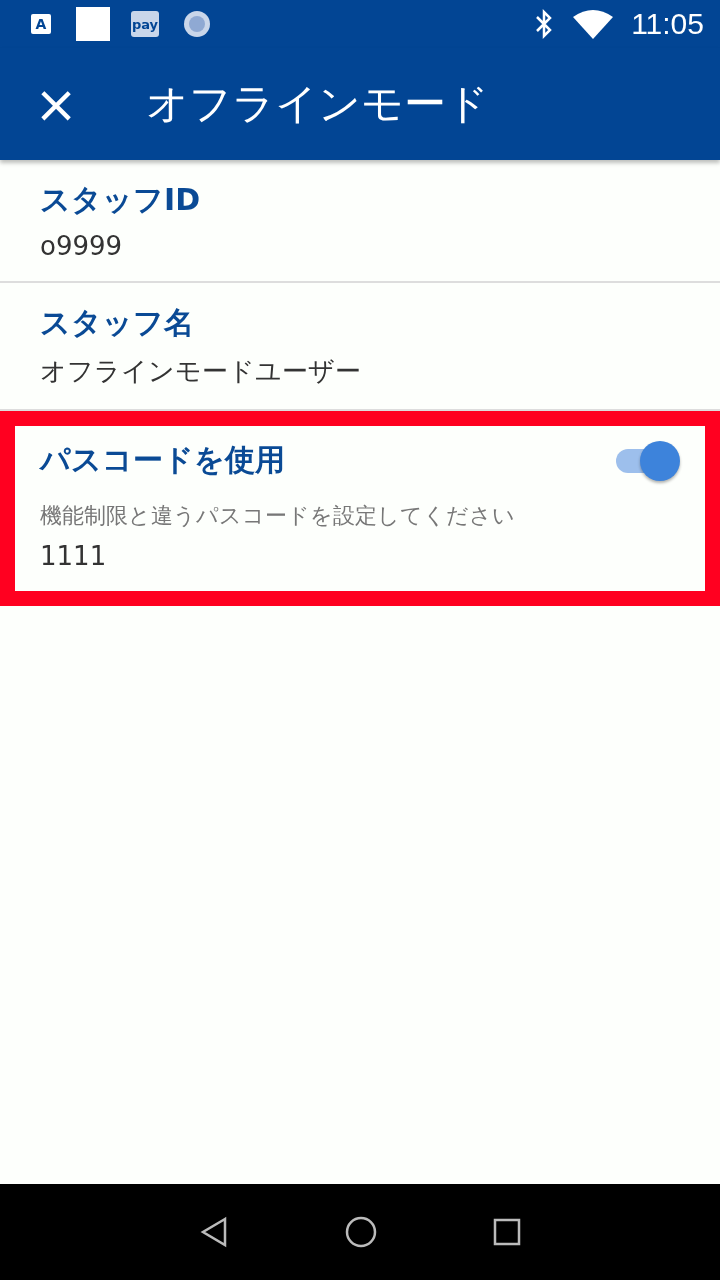 The width and height of the screenshot is (720, 1280). I want to click on setting-value: 1111, so click(74, 556).